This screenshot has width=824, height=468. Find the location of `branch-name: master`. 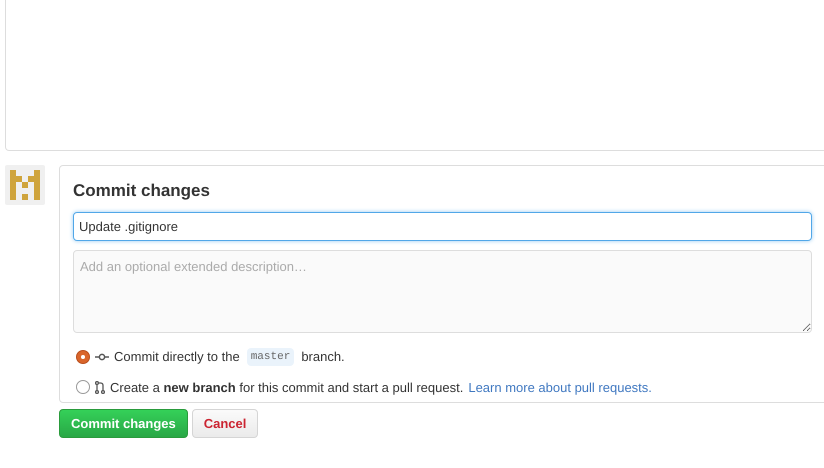

branch-name: master is located at coordinates (270, 357).